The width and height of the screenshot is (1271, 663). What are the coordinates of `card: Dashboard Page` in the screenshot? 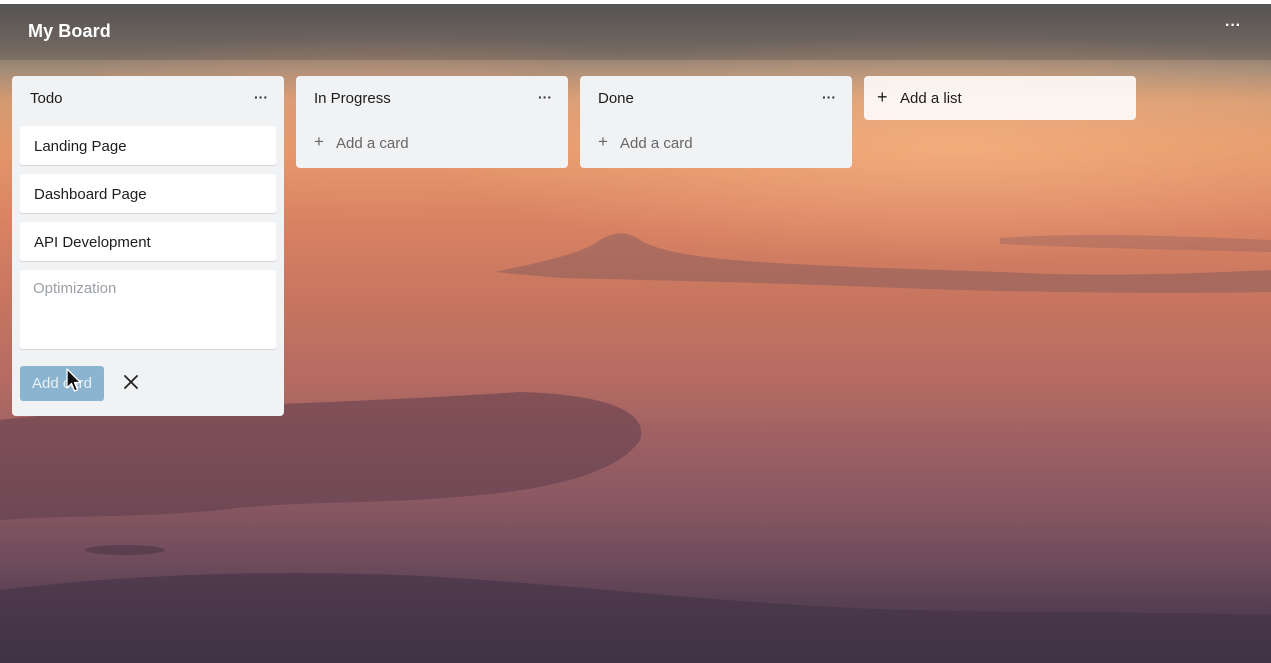 It's located at (148, 193).